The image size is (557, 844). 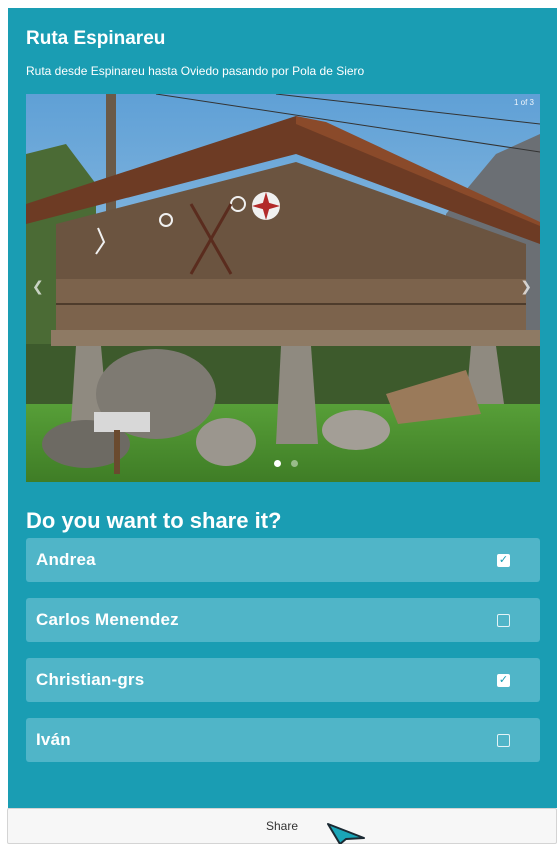 What do you see at coordinates (107, 619) in the screenshot?
I see `user-name: Carlos Menendez` at bounding box center [107, 619].